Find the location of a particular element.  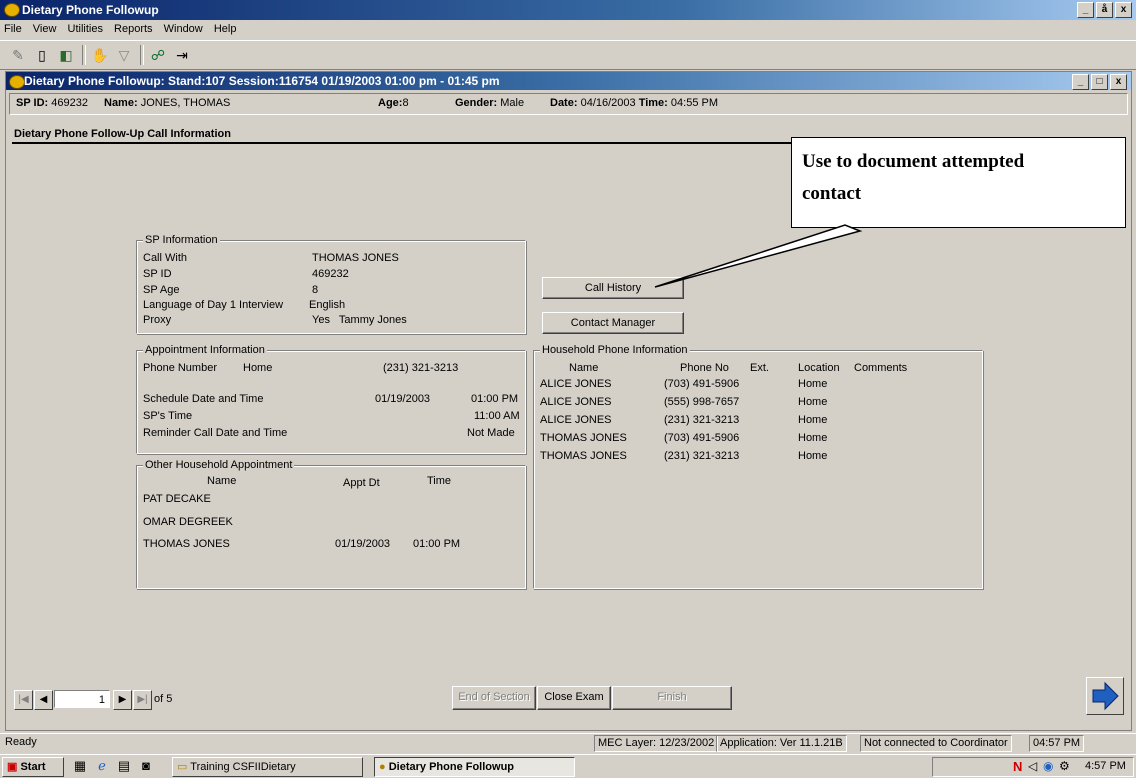

task1-label: Training CSFIIDietary is located at coordinates (243, 767).